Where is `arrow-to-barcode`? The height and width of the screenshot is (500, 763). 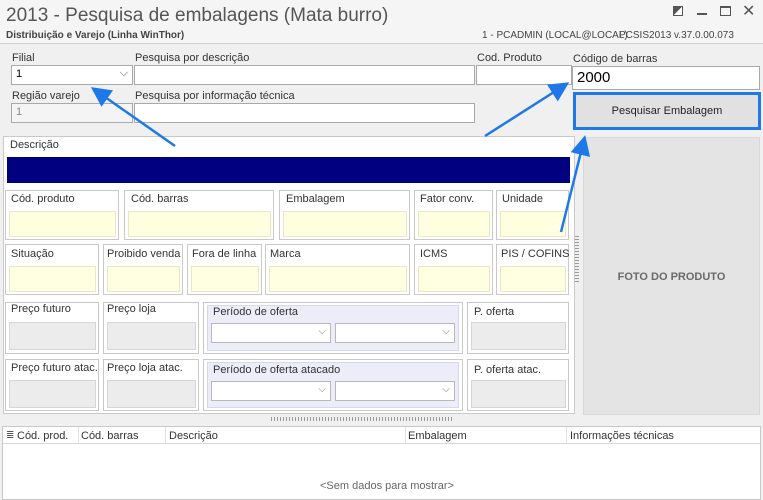 arrow-to-barcode is located at coordinates (527, 110).